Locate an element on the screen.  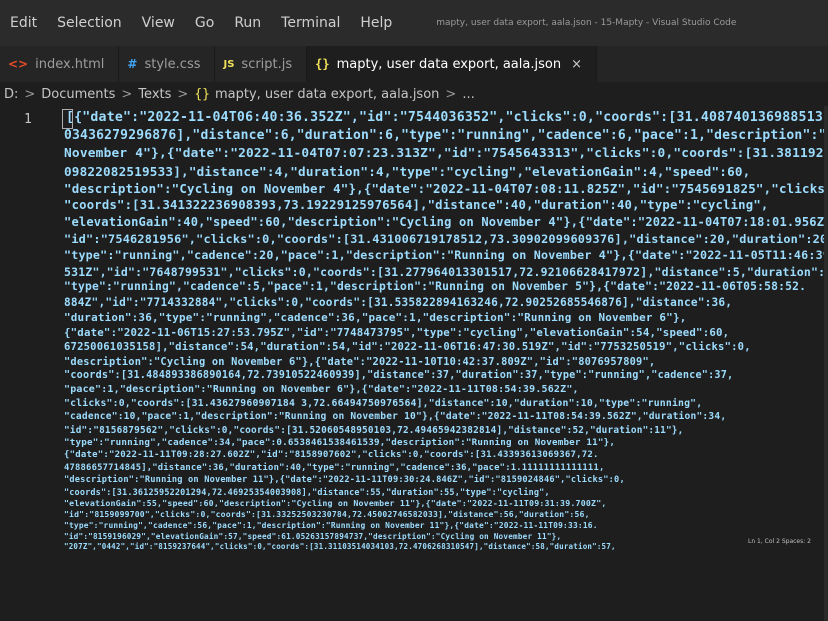
menu-help: Help is located at coordinates (376, 23).